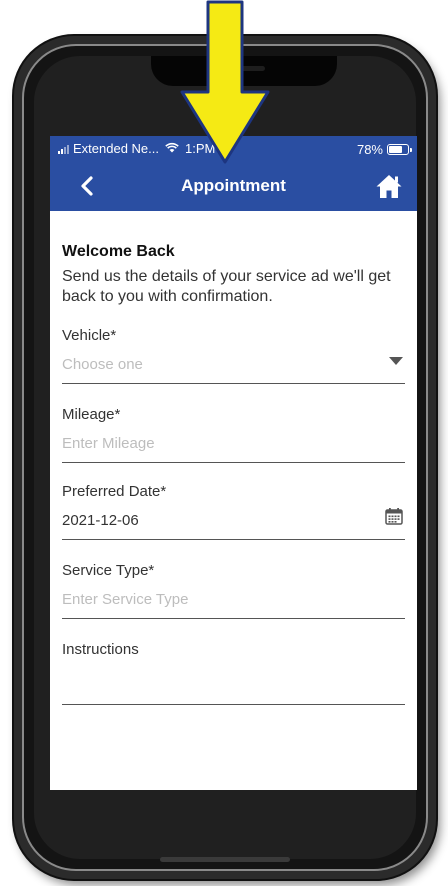 This screenshot has width=448, height=886. What do you see at coordinates (396, 361) in the screenshot?
I see `dropdown-caret-icon` at bounding box center [396, 361].